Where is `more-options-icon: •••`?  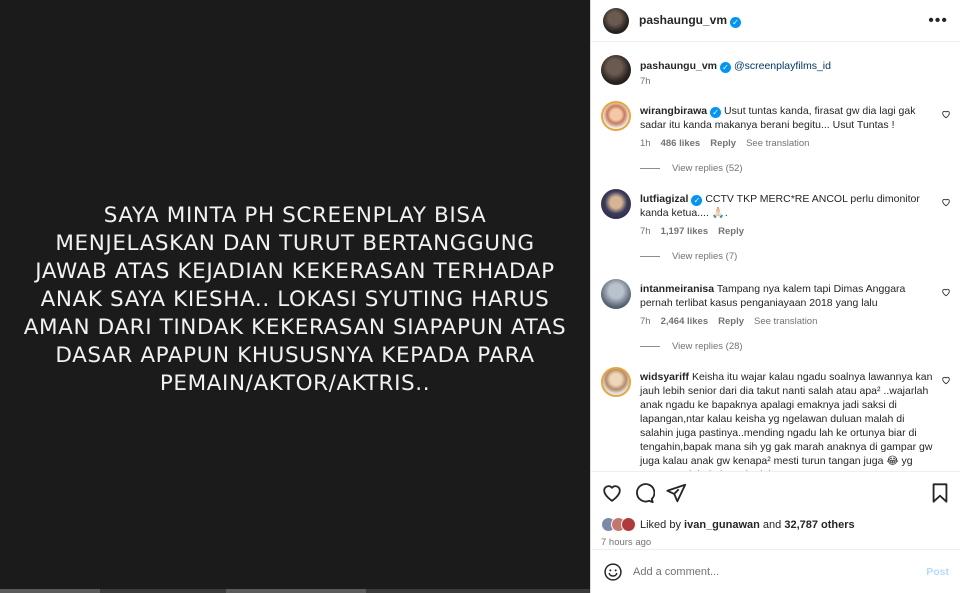
more-options-icon: ••• is located at coordinates (938, 21).